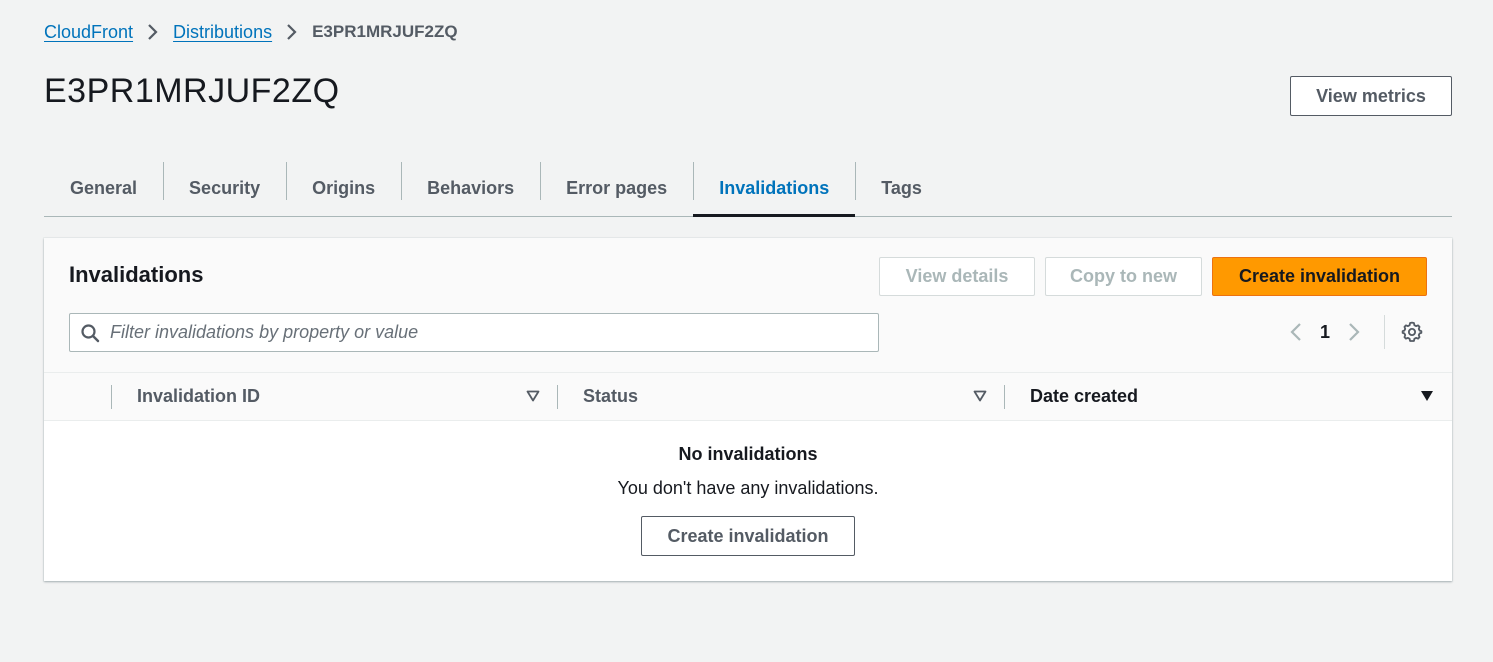  What do you see at coordinates (901, 188) in the screenshot?
I see `tab-tags: Tags` at bounding box center [901, 188].